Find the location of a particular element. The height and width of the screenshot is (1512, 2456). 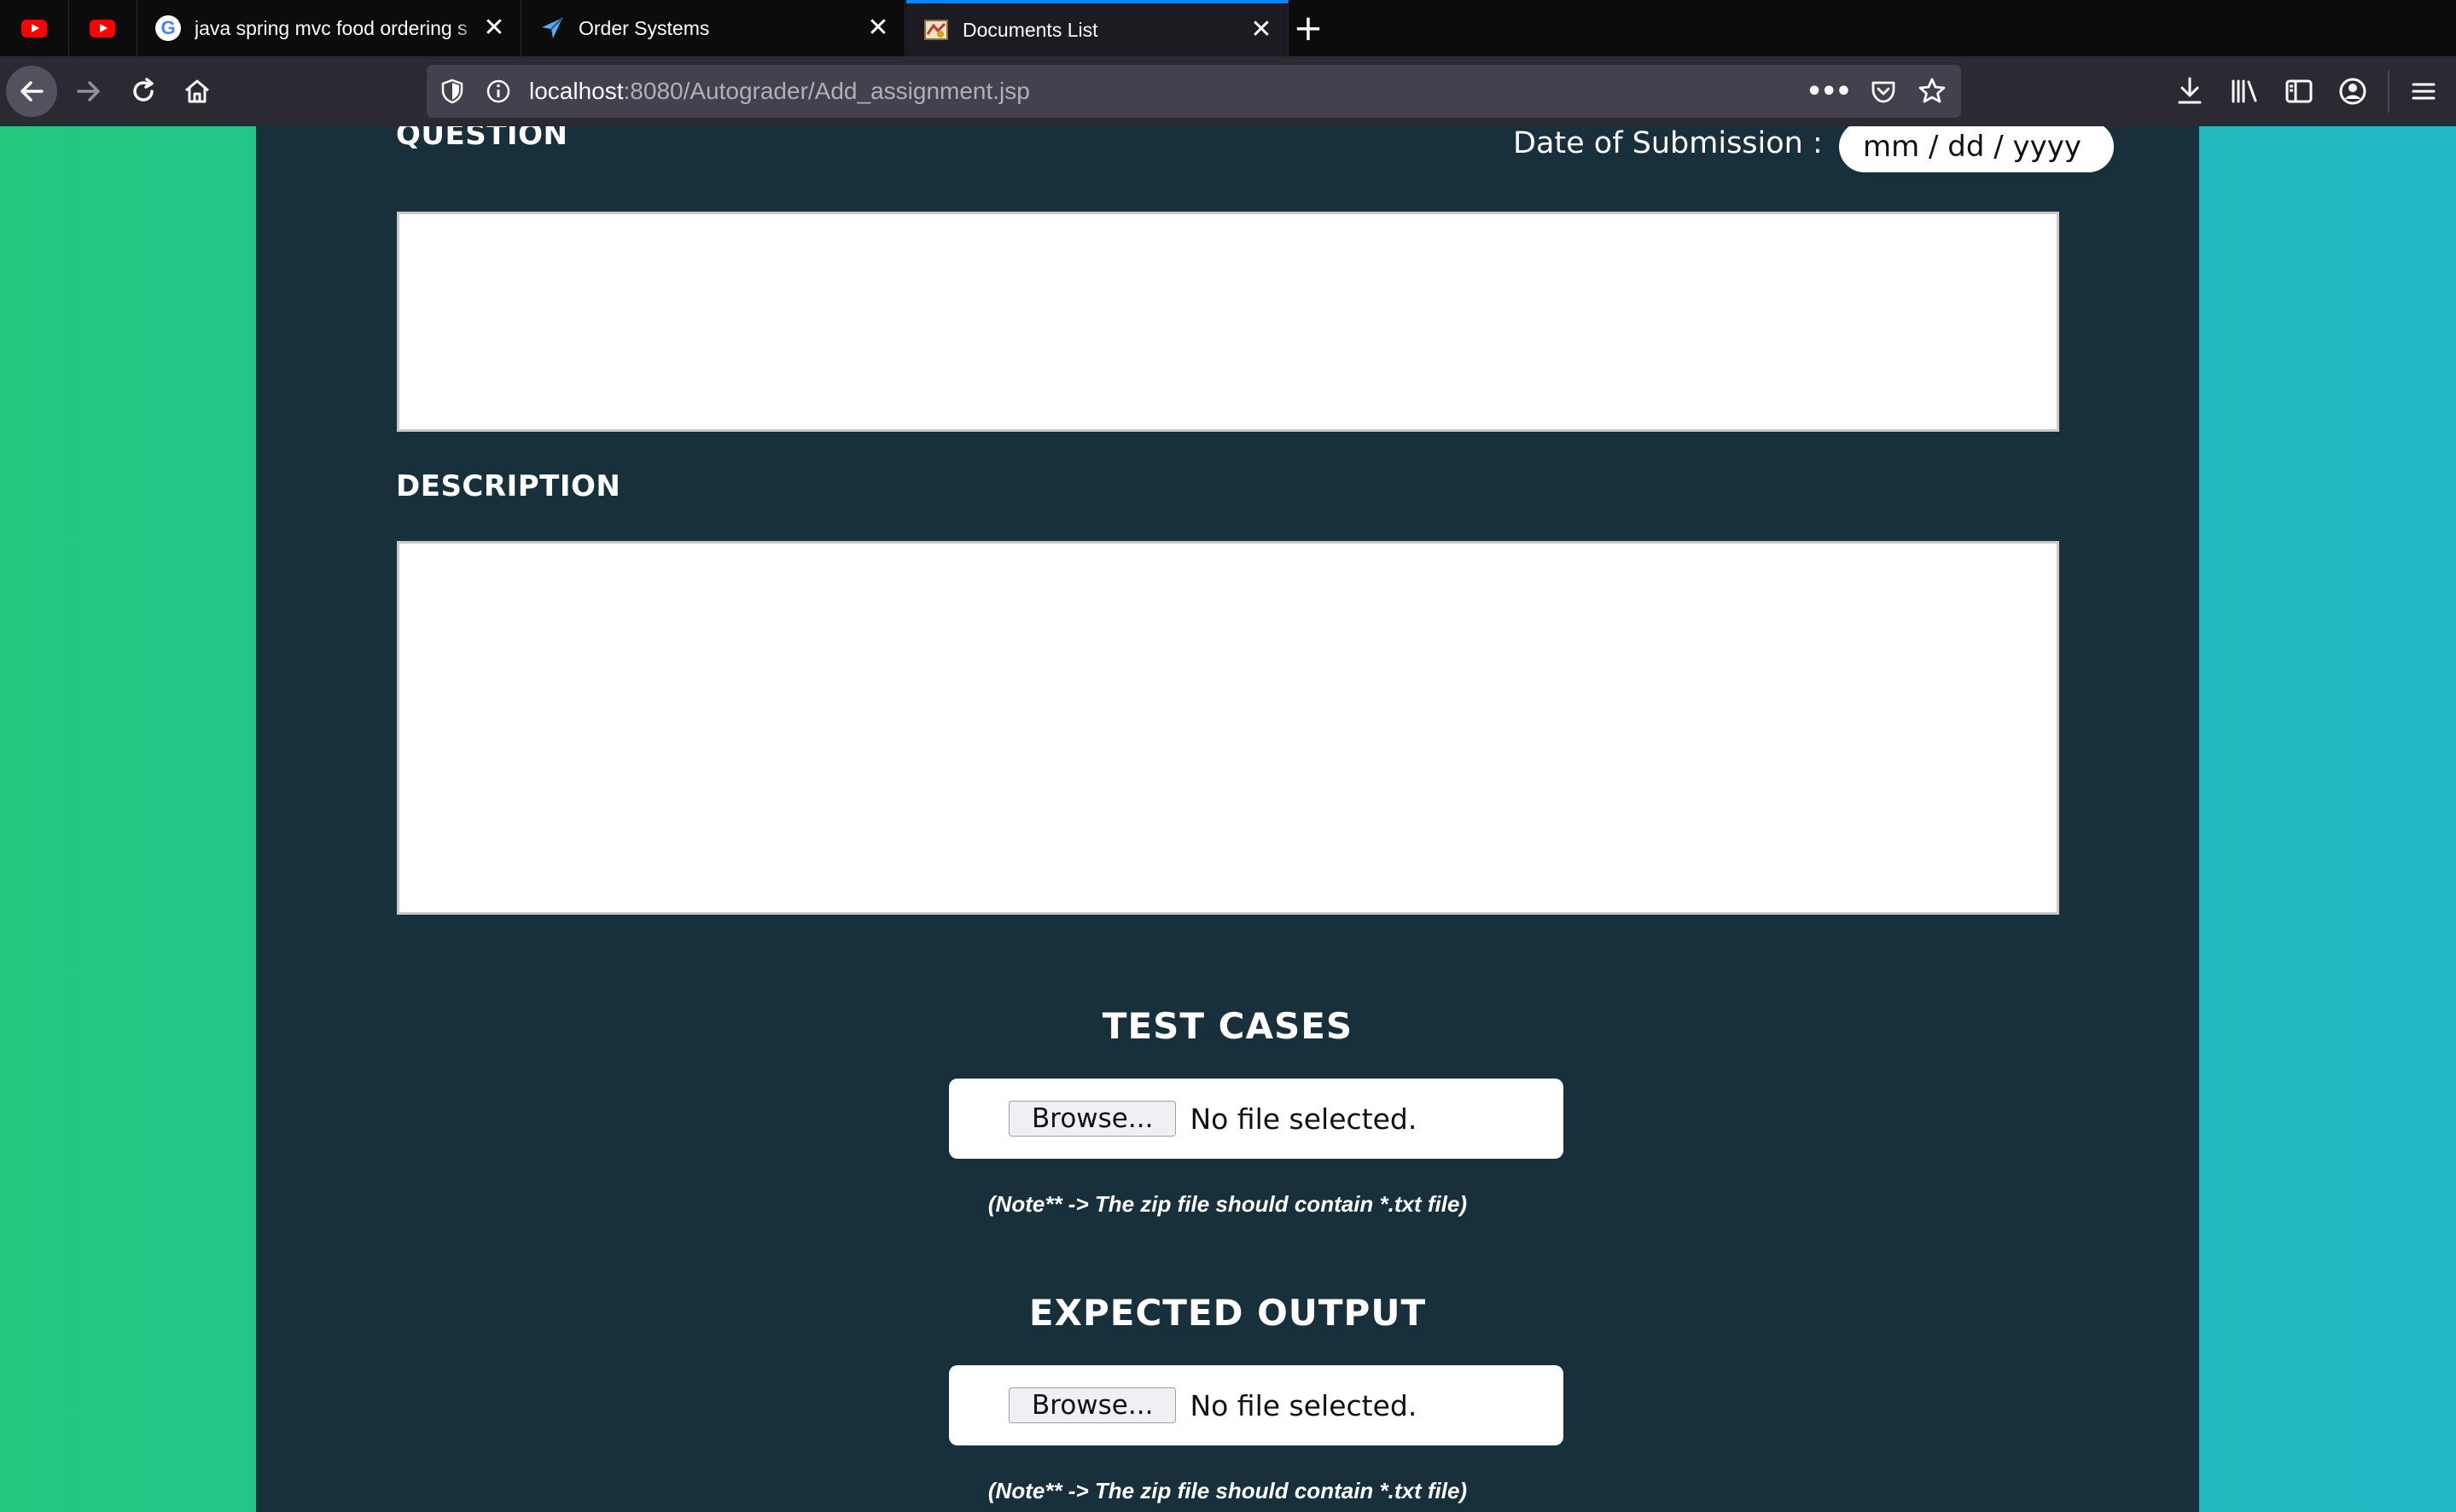

shield-icon is located at coordinates (452, 91).